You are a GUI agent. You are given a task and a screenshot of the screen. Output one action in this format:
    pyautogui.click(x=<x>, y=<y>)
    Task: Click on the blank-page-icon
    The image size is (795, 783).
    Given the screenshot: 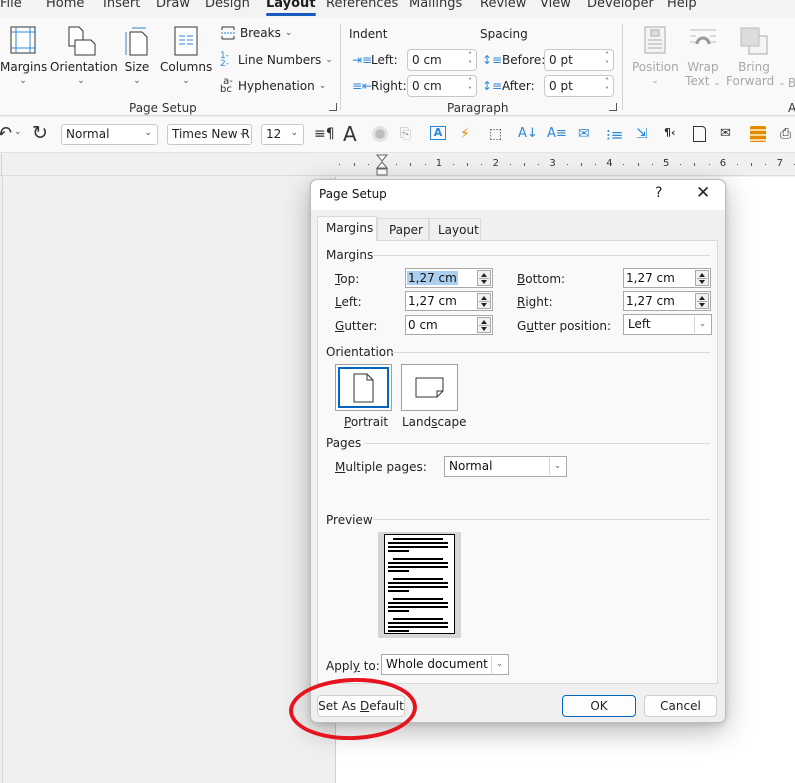 What is the action you would take?
    pyautogui.click(x=699, y=134)
    